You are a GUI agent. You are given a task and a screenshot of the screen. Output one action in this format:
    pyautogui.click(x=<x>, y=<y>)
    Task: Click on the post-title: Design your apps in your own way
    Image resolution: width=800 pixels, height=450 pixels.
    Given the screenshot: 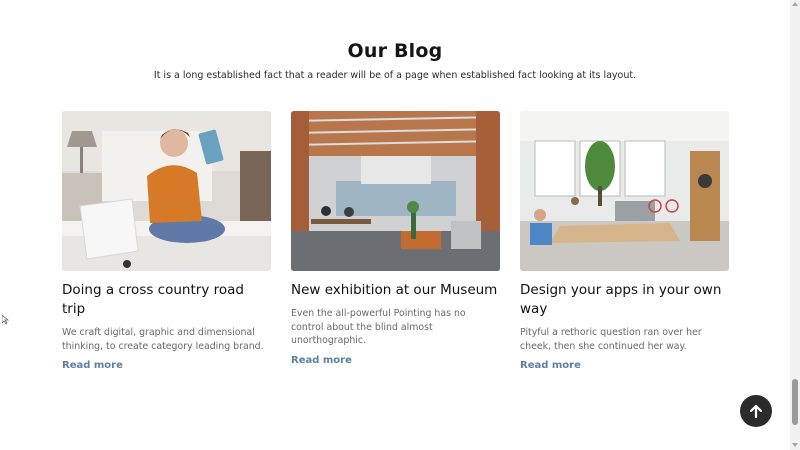 What is the action you would take?
    pyautogui.click(x=624, y=300)
    